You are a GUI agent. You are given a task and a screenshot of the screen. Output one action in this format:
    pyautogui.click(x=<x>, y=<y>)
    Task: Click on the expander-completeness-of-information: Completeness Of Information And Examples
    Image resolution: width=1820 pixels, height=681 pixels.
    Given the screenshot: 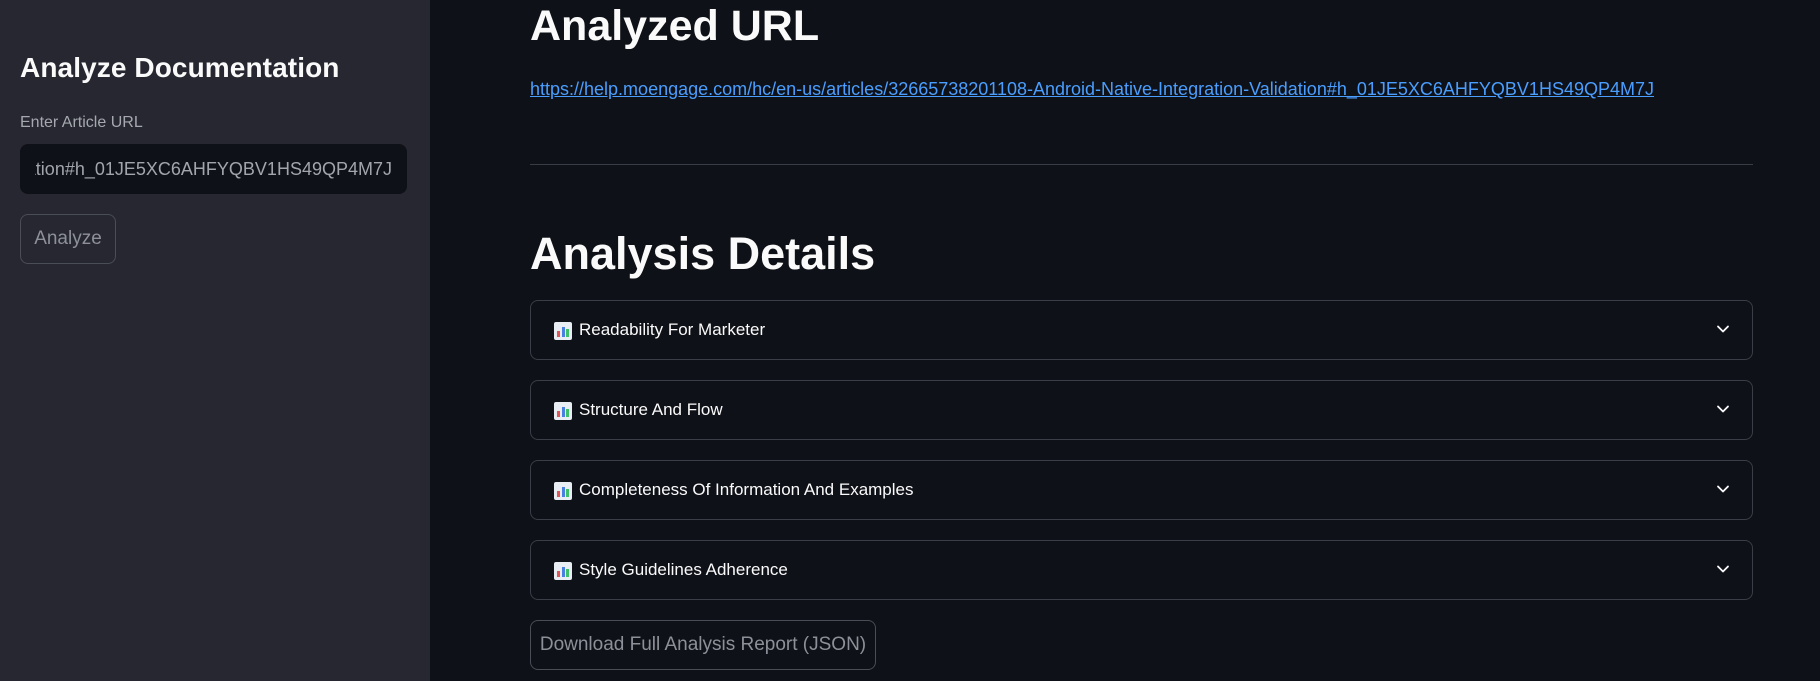 What is the action you would take?
    pyautogui.click(x=1141, y=490)
    